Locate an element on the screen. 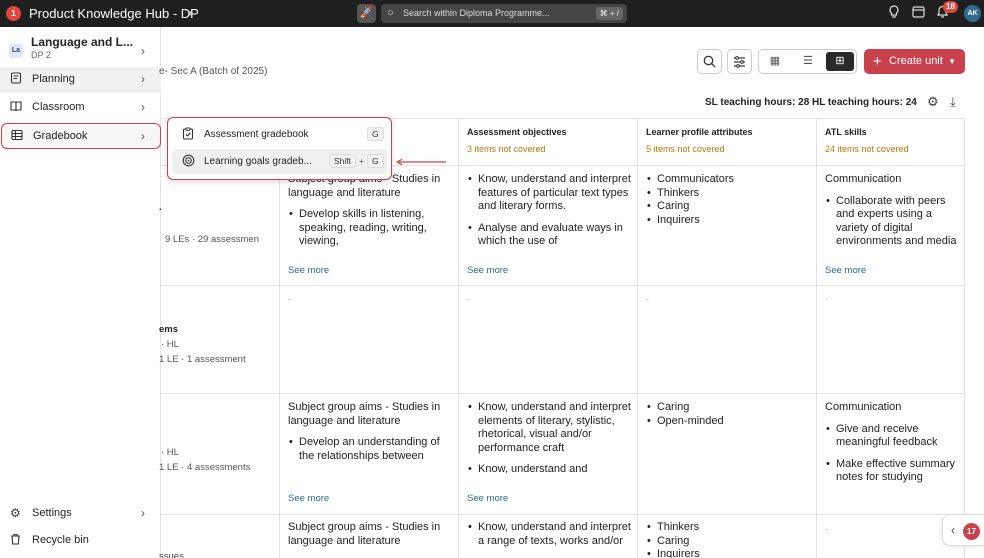 This screenshot has height=558, width=984. view-switcher: ▦ ☰ ⊞ is located at coordinates (807, 61).